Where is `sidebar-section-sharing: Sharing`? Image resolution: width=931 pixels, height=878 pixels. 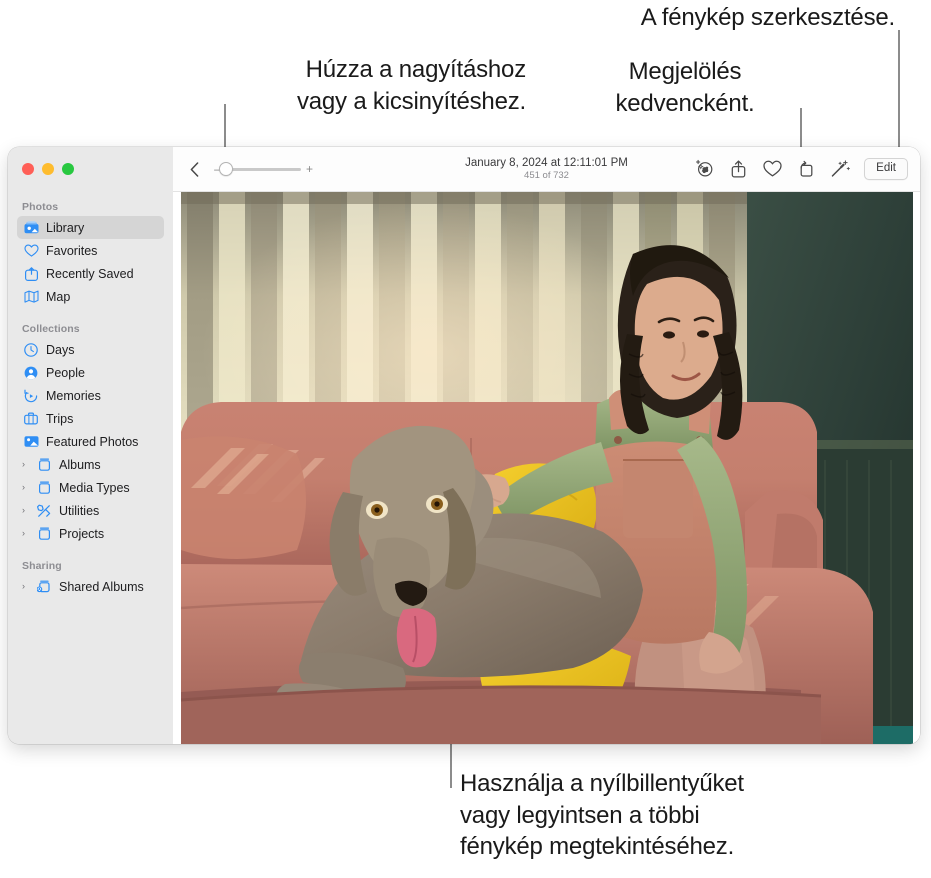
sidebar-section-sharing: Sharing is located at coordinates (42, 566).